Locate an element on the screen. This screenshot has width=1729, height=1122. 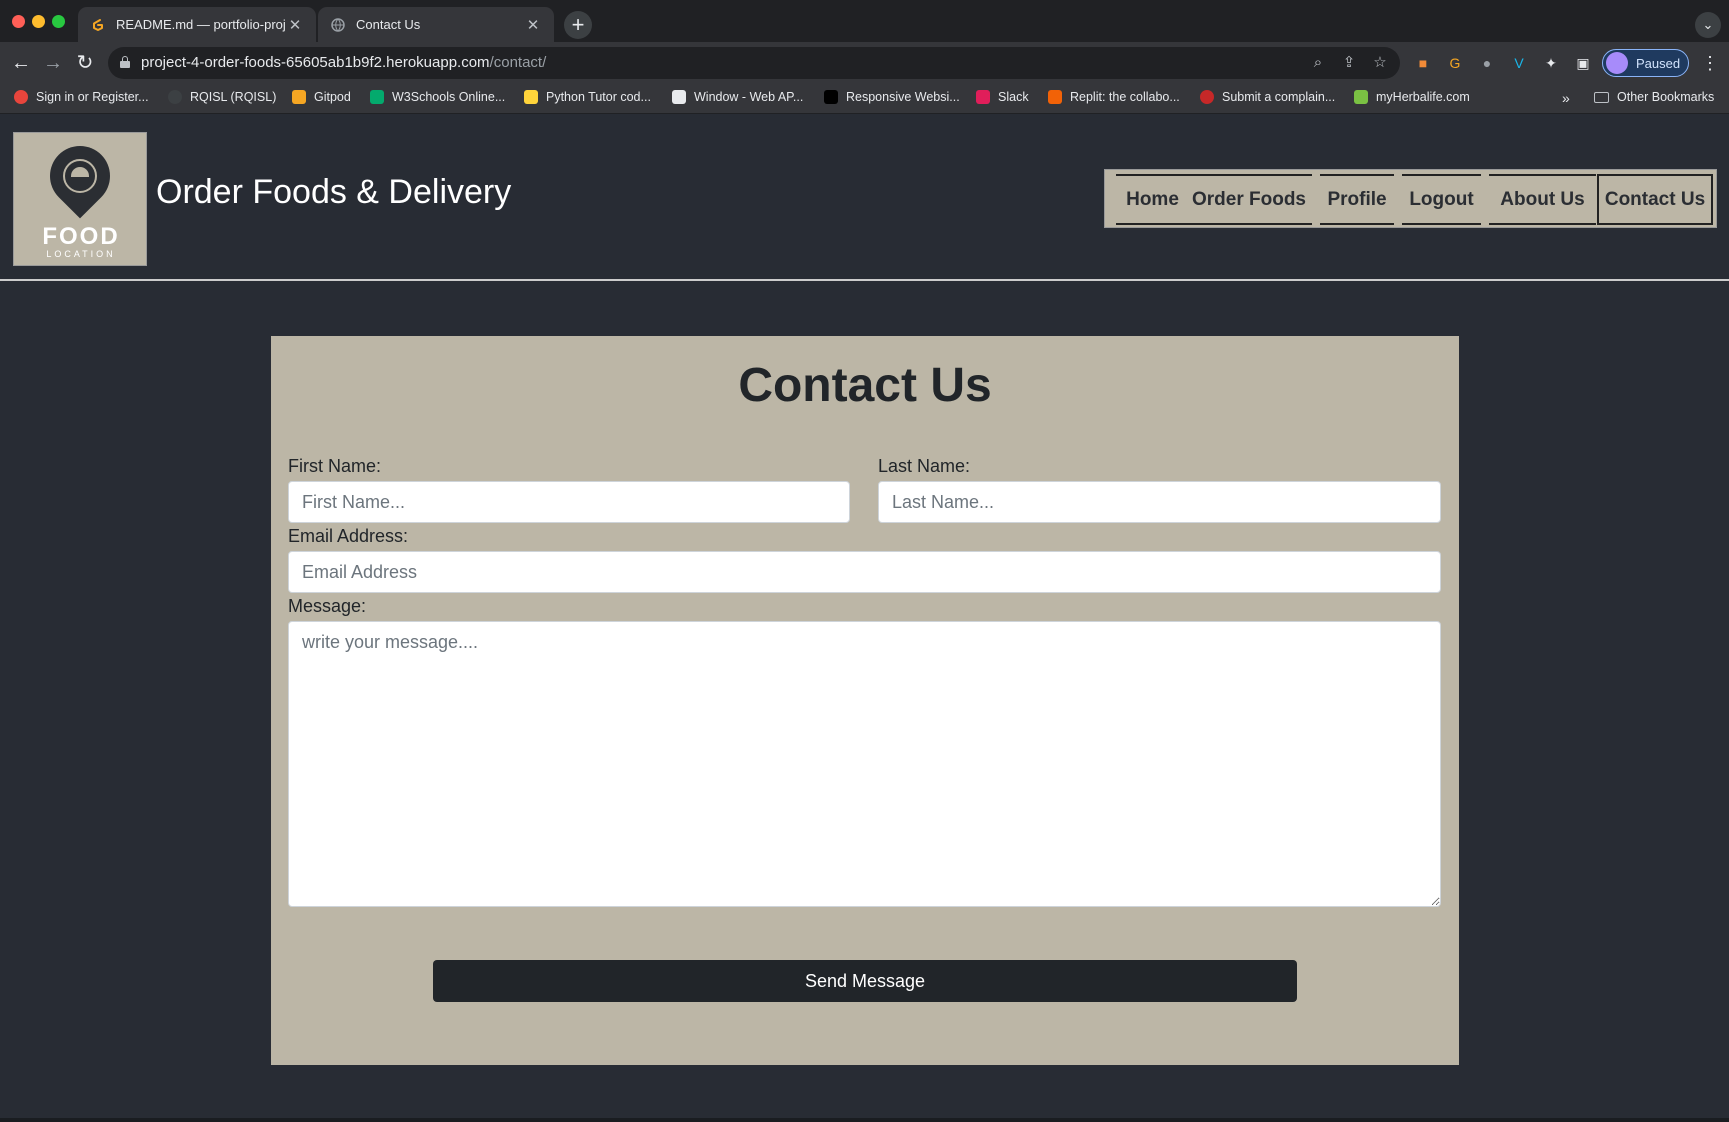
lock-icon is located at coordinates (125, 62).